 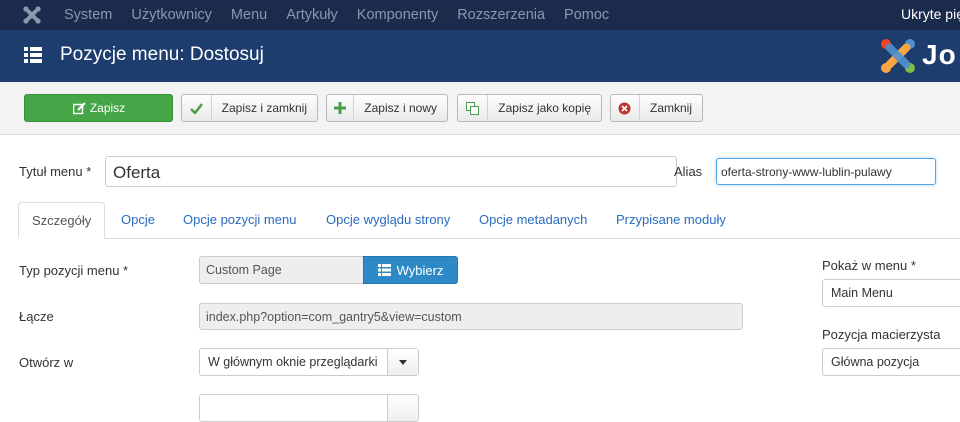 What do you see at coordinates (688, 171) in the screenshot?
I see `alias-label: Alias` at bounding box center [688, 171].